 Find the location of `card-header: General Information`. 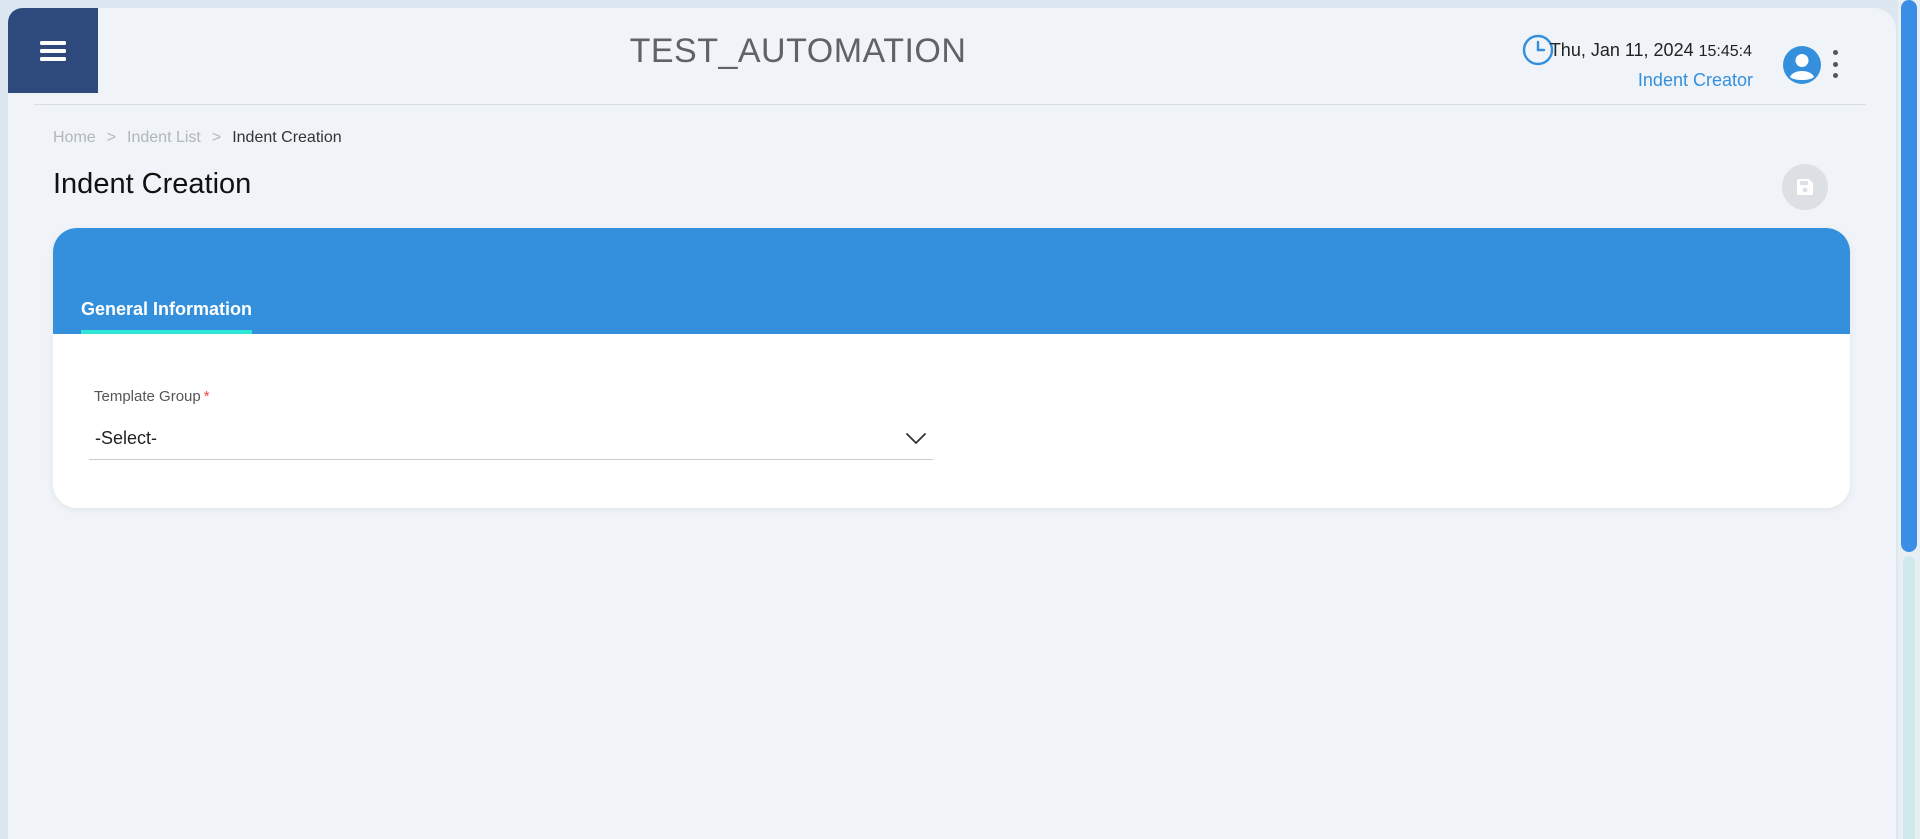

card-header: General Information is located at coordinates (951, 281).